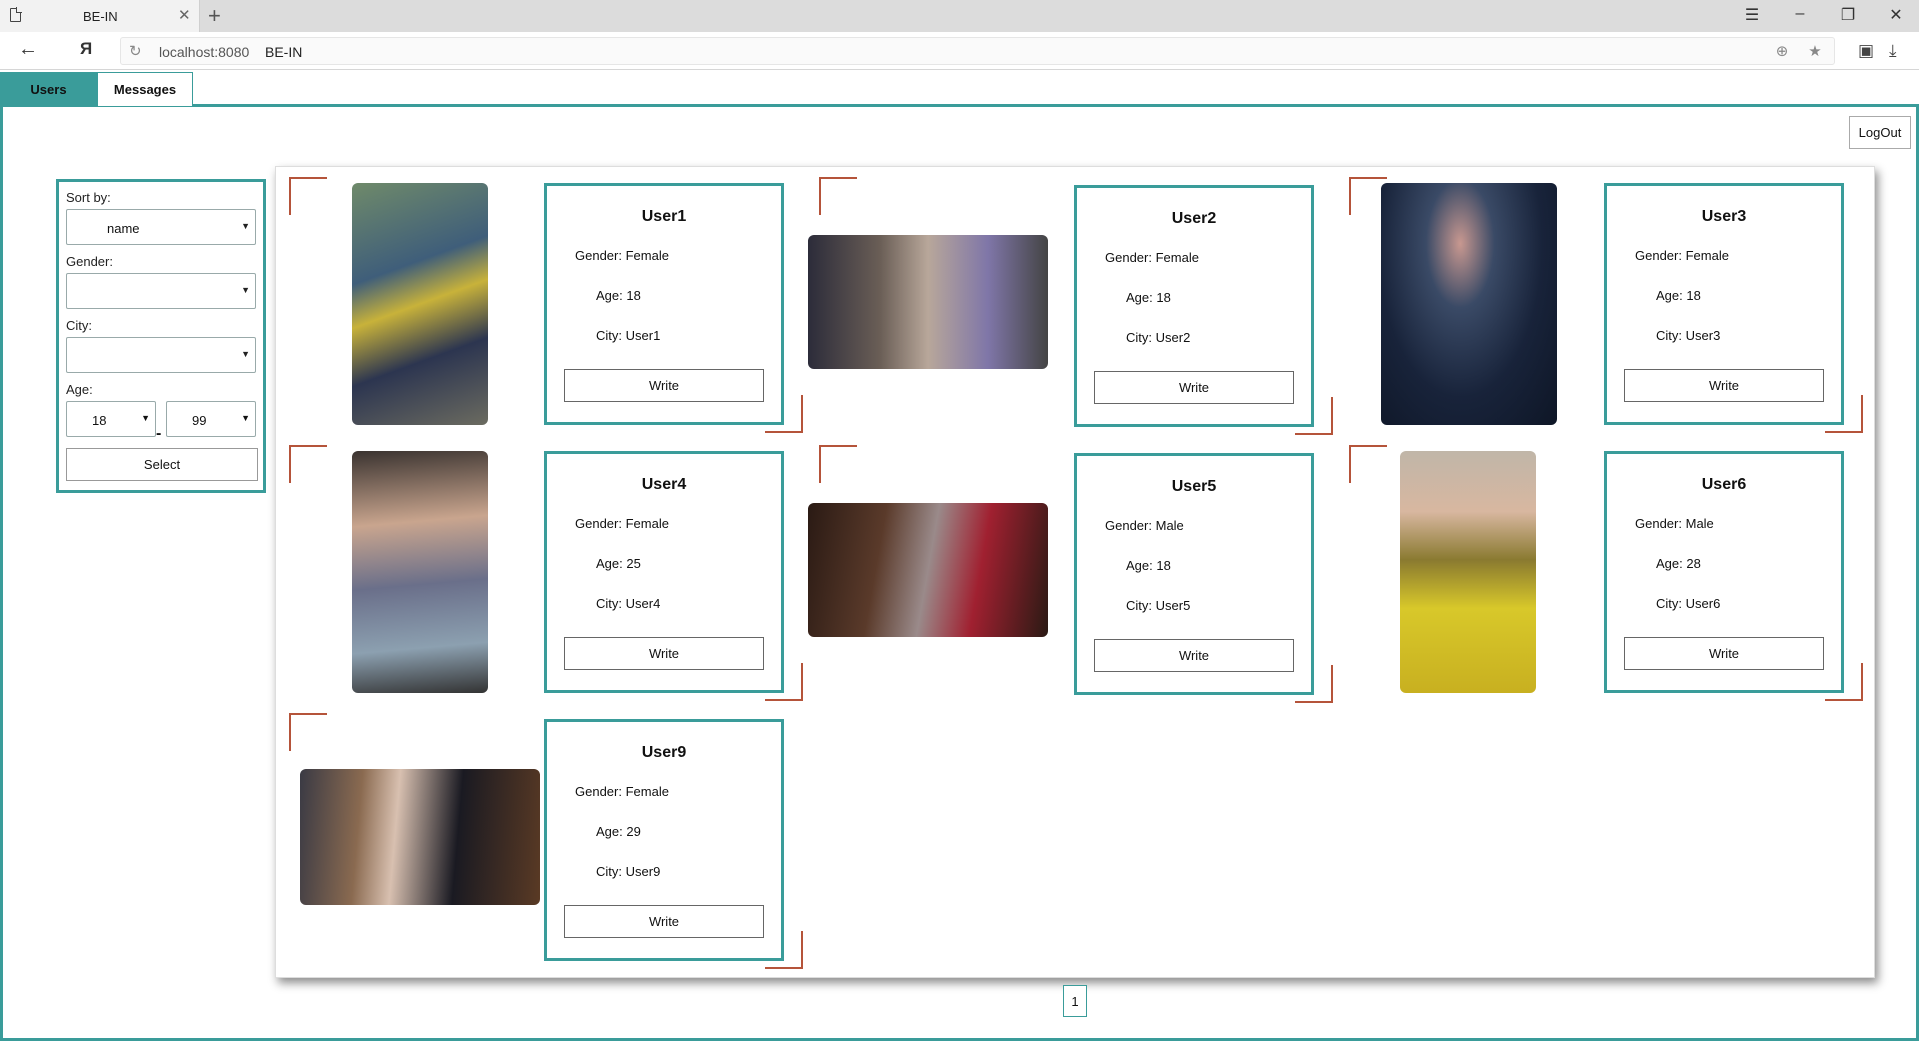  Describe the element at coordinates (633, 563) in the screenshot. I see `age-value: 25` at that location.